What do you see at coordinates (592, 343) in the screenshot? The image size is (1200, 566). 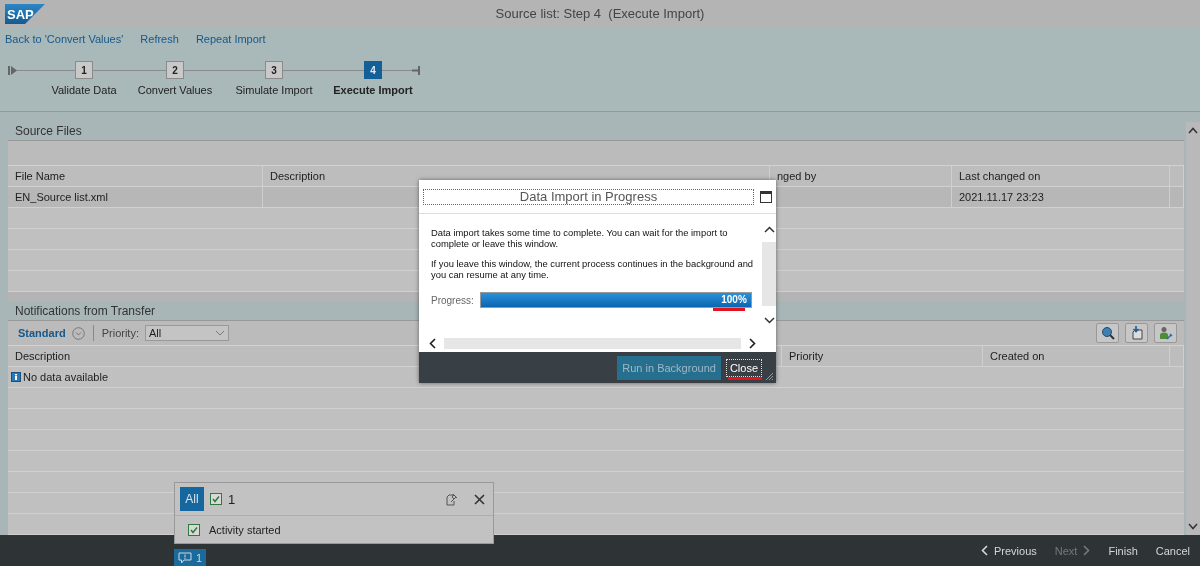 I see `horizontal-scrollbar` at bounding box center [592, 343].